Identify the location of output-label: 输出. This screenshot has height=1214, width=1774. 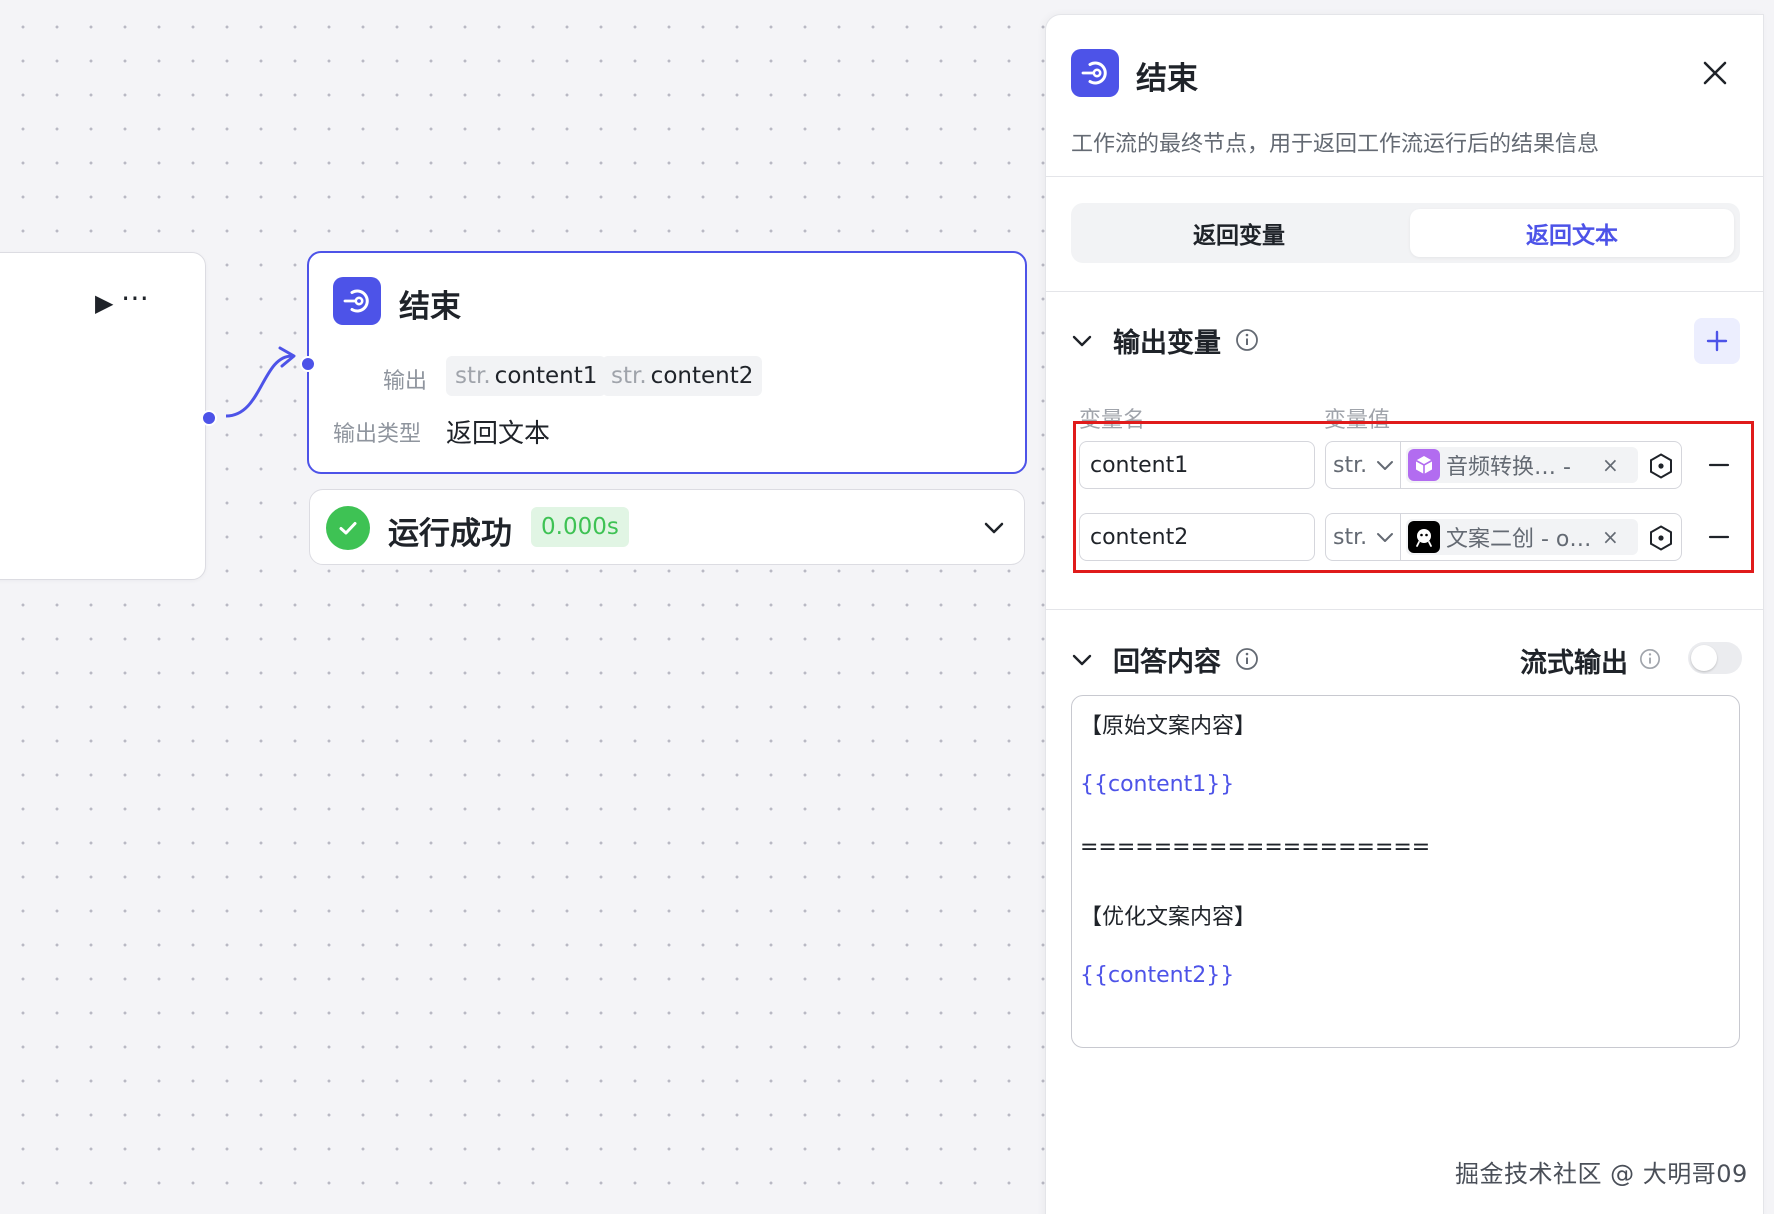
(405, 381).